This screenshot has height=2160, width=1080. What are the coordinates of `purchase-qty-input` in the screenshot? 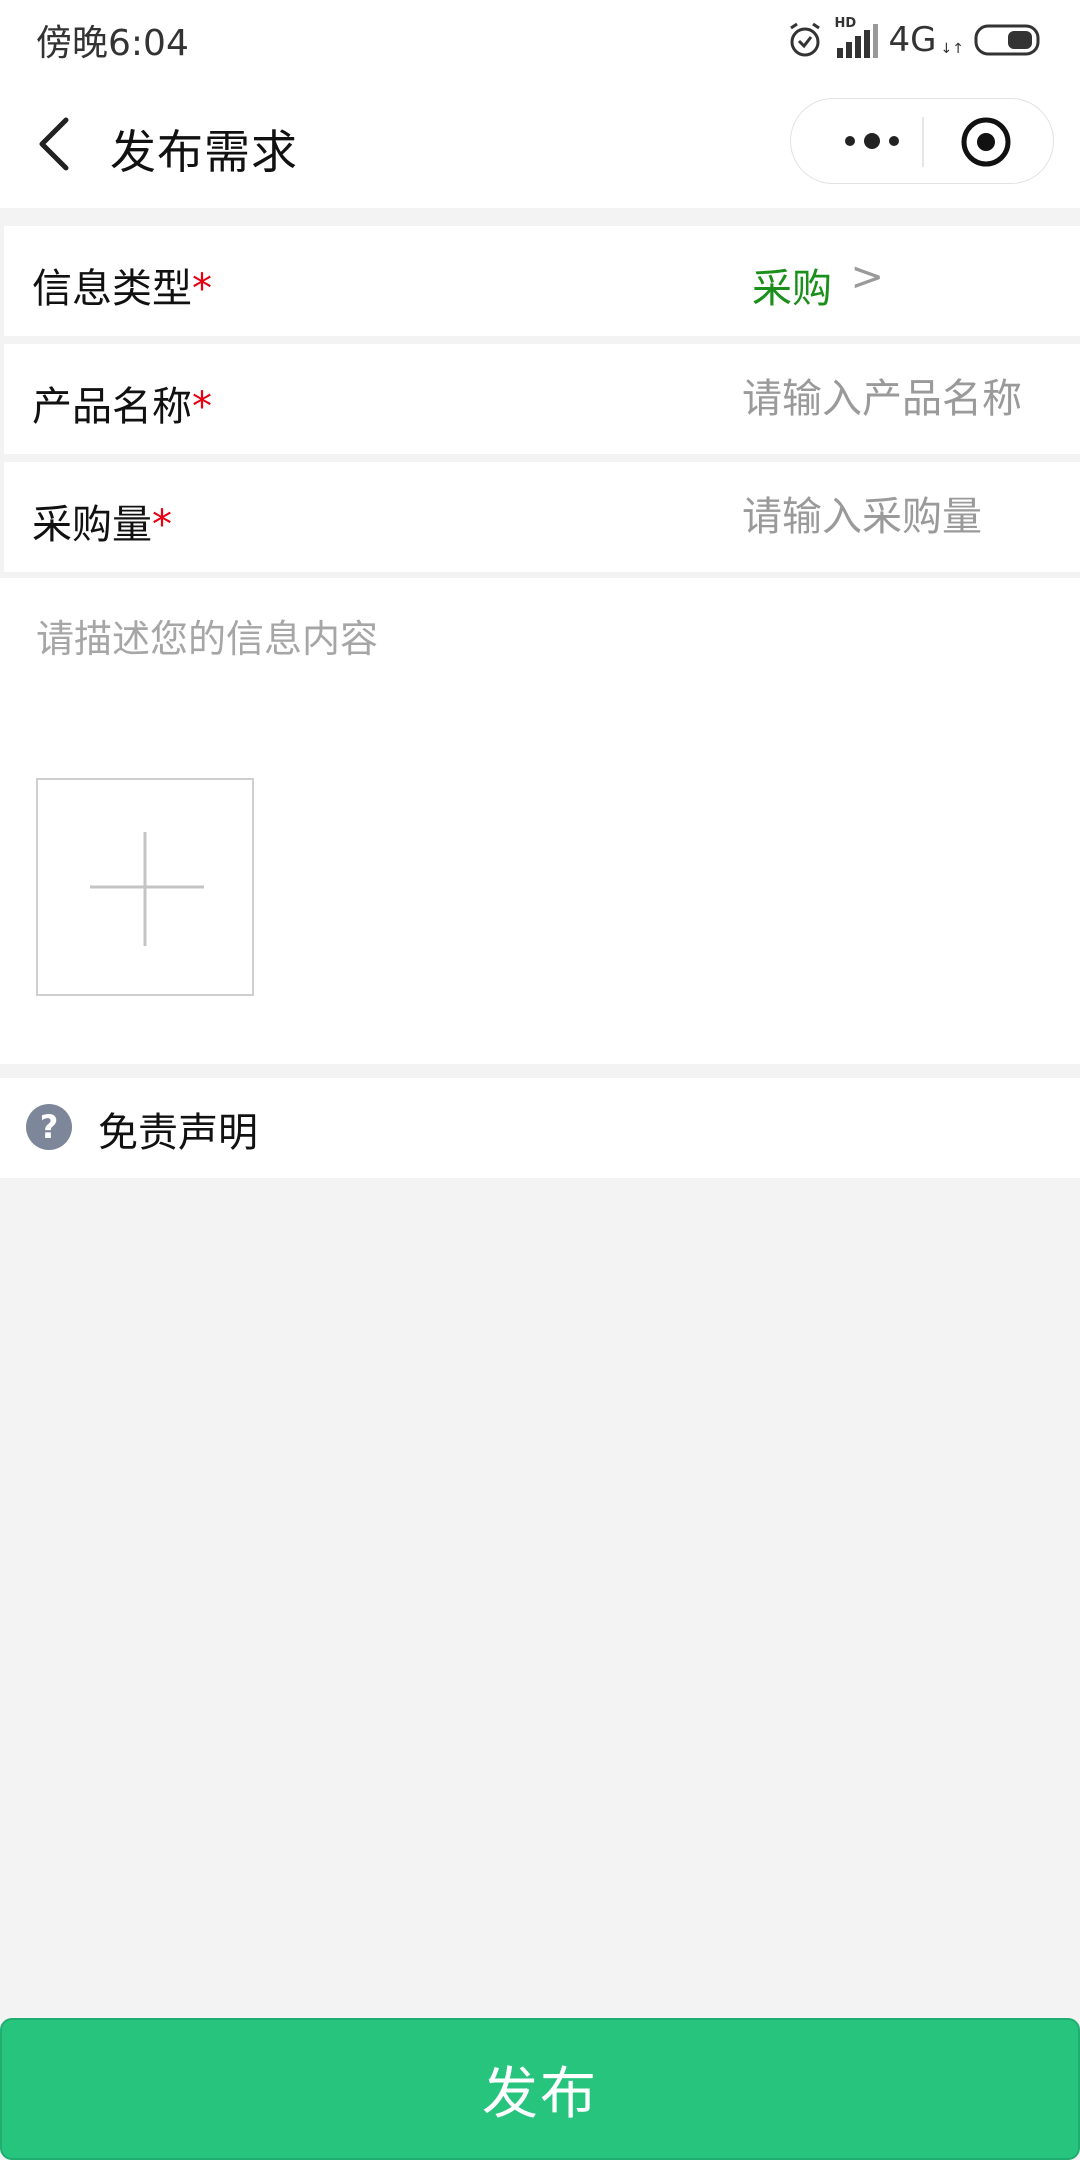 It's located at (892, 517).